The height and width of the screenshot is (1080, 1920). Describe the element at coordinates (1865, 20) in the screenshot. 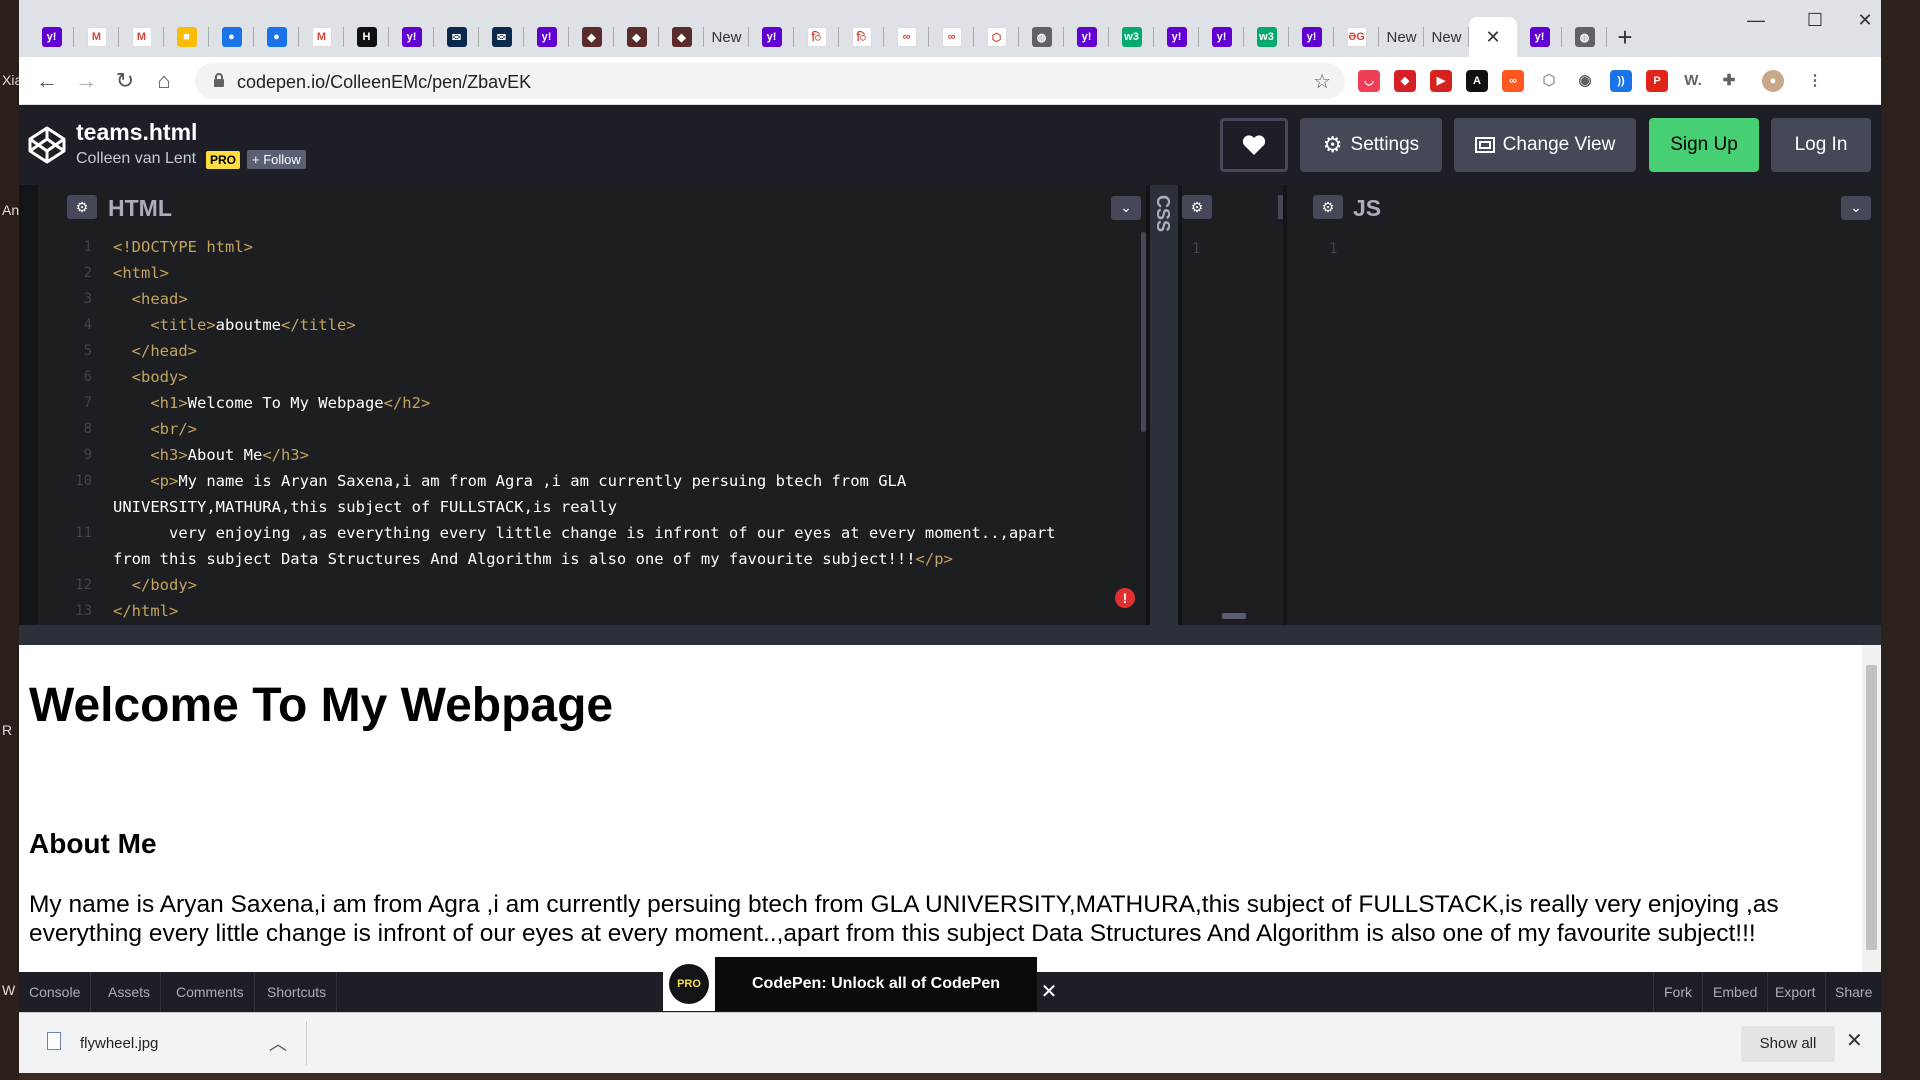

I see `close-window-button: ✕` at that location.